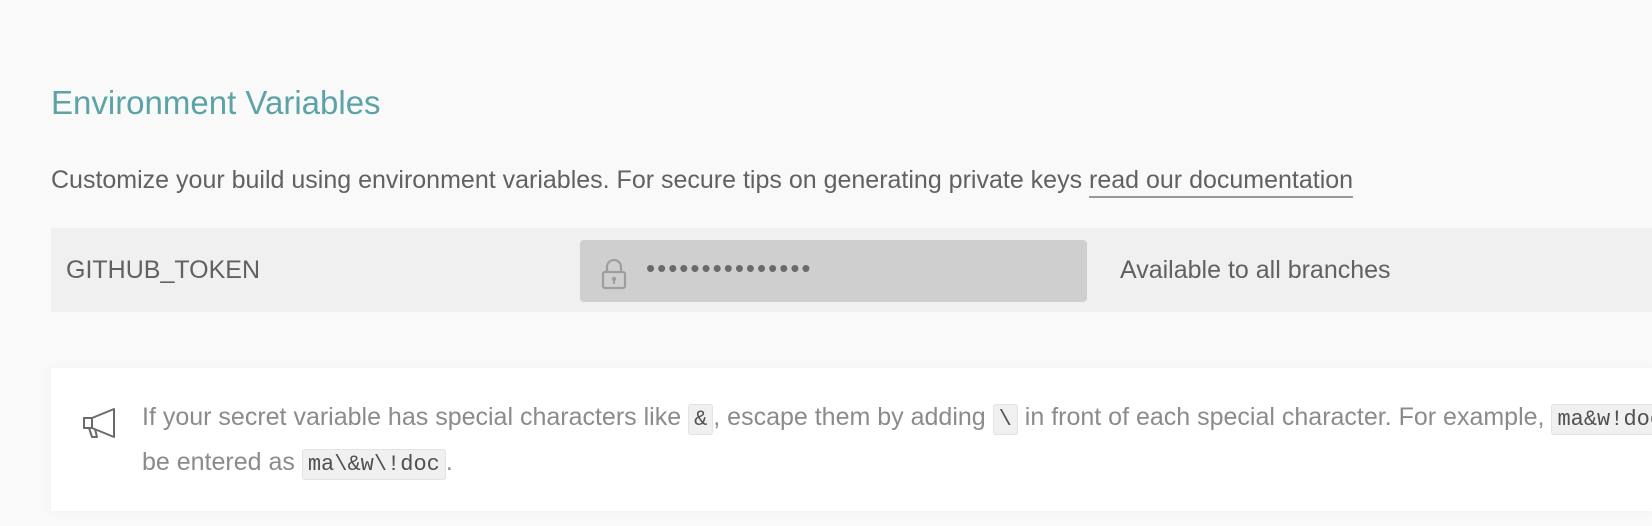  What do you see at coordinates (614, 274) in the screenshot?
I see `lock-icon` at bounding box center [614, 274].